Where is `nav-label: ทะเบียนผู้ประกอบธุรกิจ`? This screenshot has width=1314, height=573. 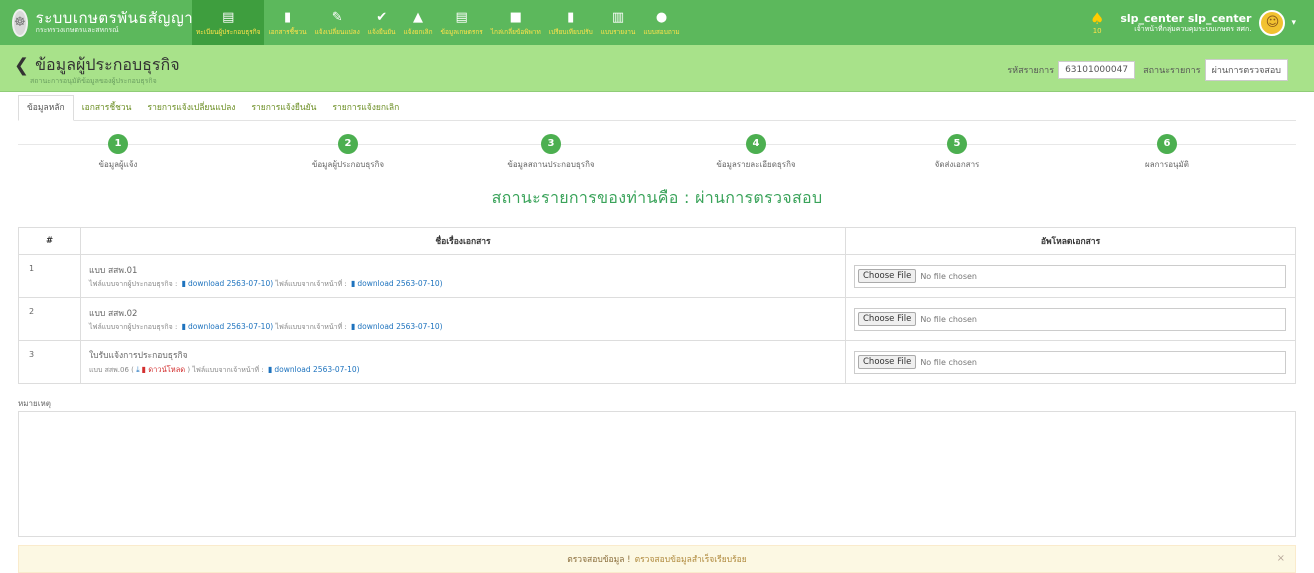
nav-label: ทะเบียนผู้ประกอบธุรกิจ is located at coordinates (228, 32).